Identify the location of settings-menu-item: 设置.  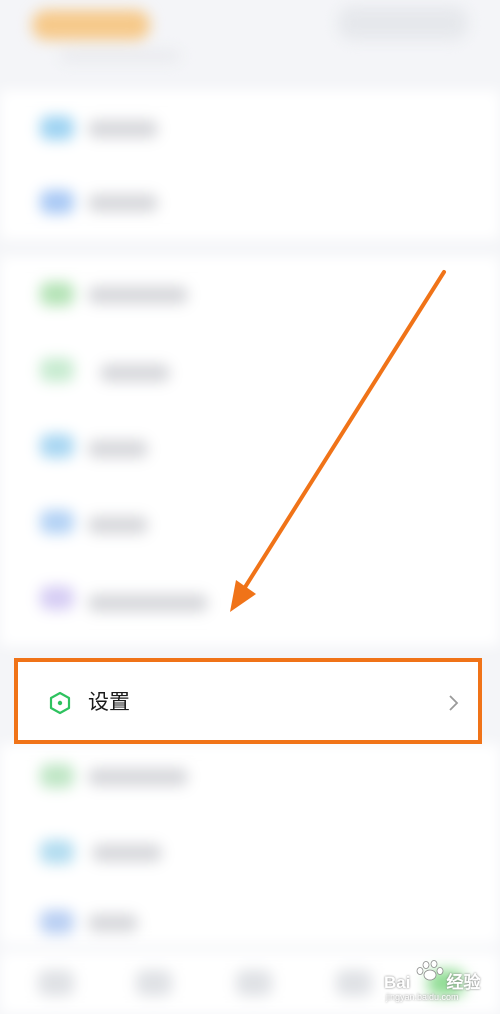
(248, 701).